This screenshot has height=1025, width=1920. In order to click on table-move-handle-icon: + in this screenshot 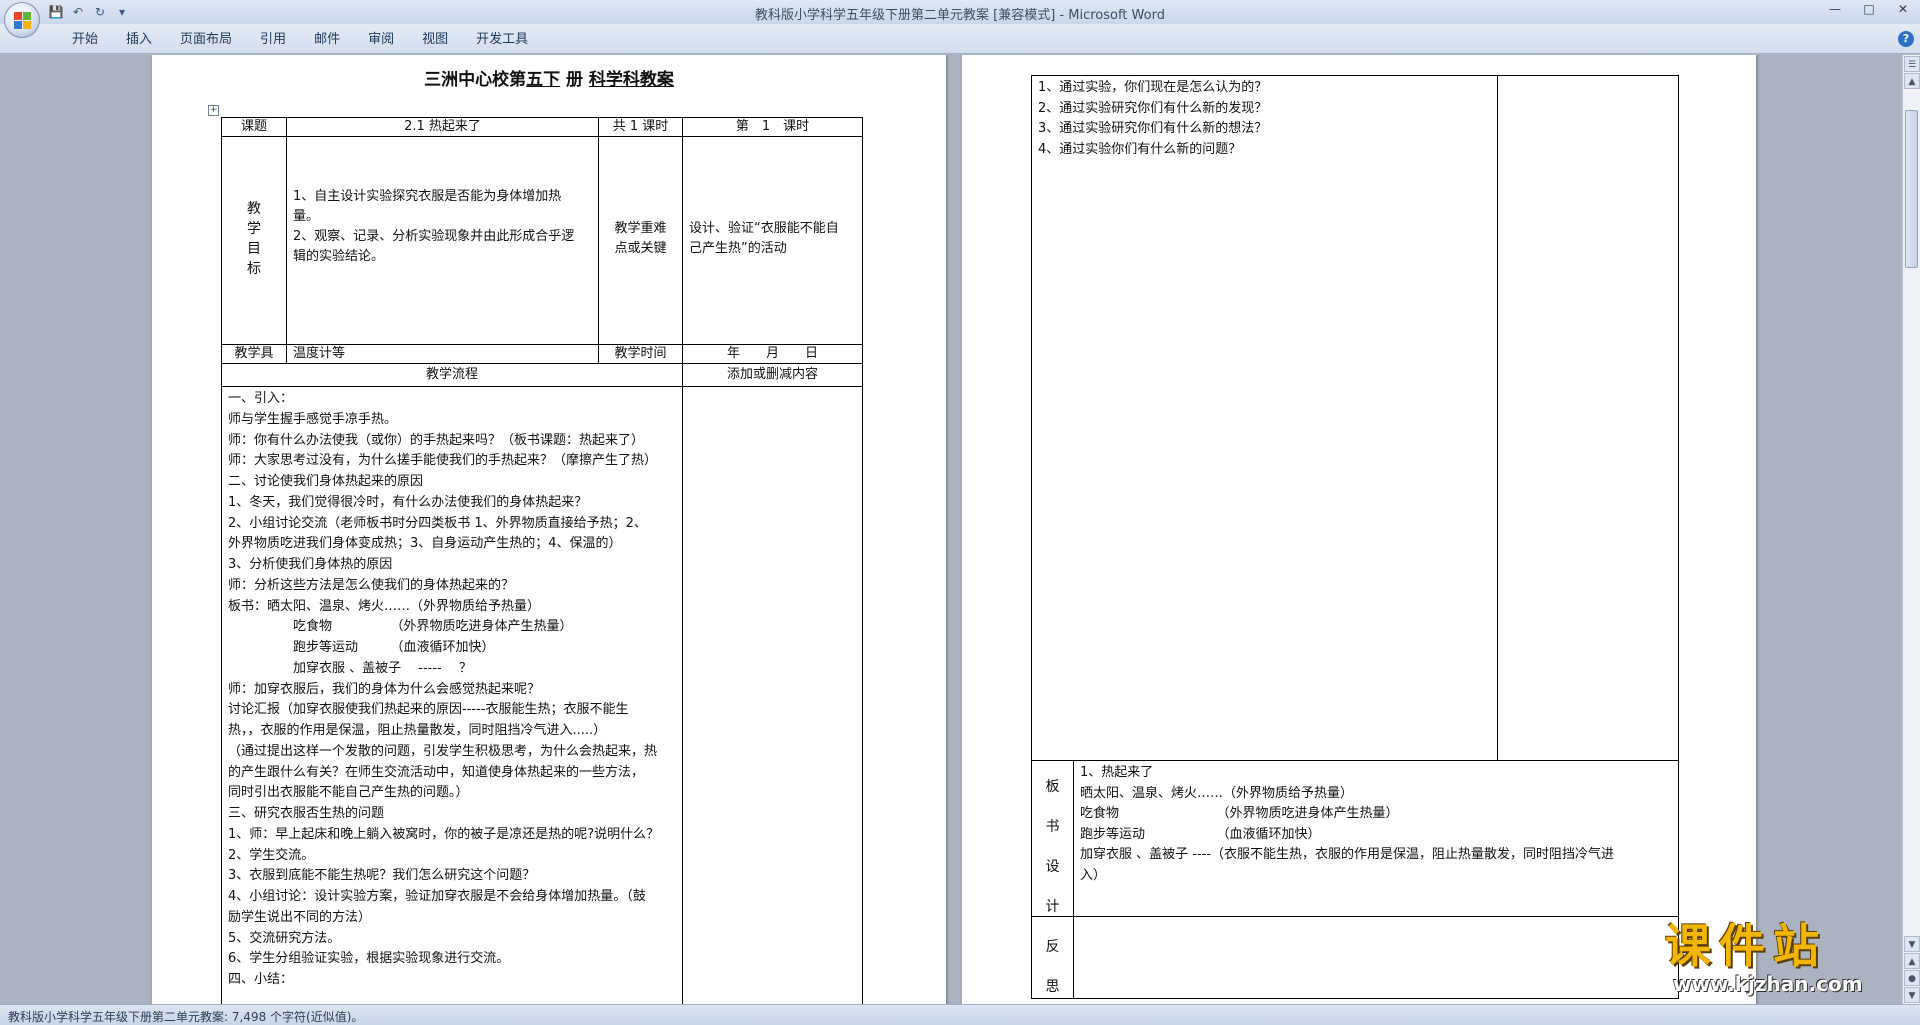, I will do `click(213, 110)`.